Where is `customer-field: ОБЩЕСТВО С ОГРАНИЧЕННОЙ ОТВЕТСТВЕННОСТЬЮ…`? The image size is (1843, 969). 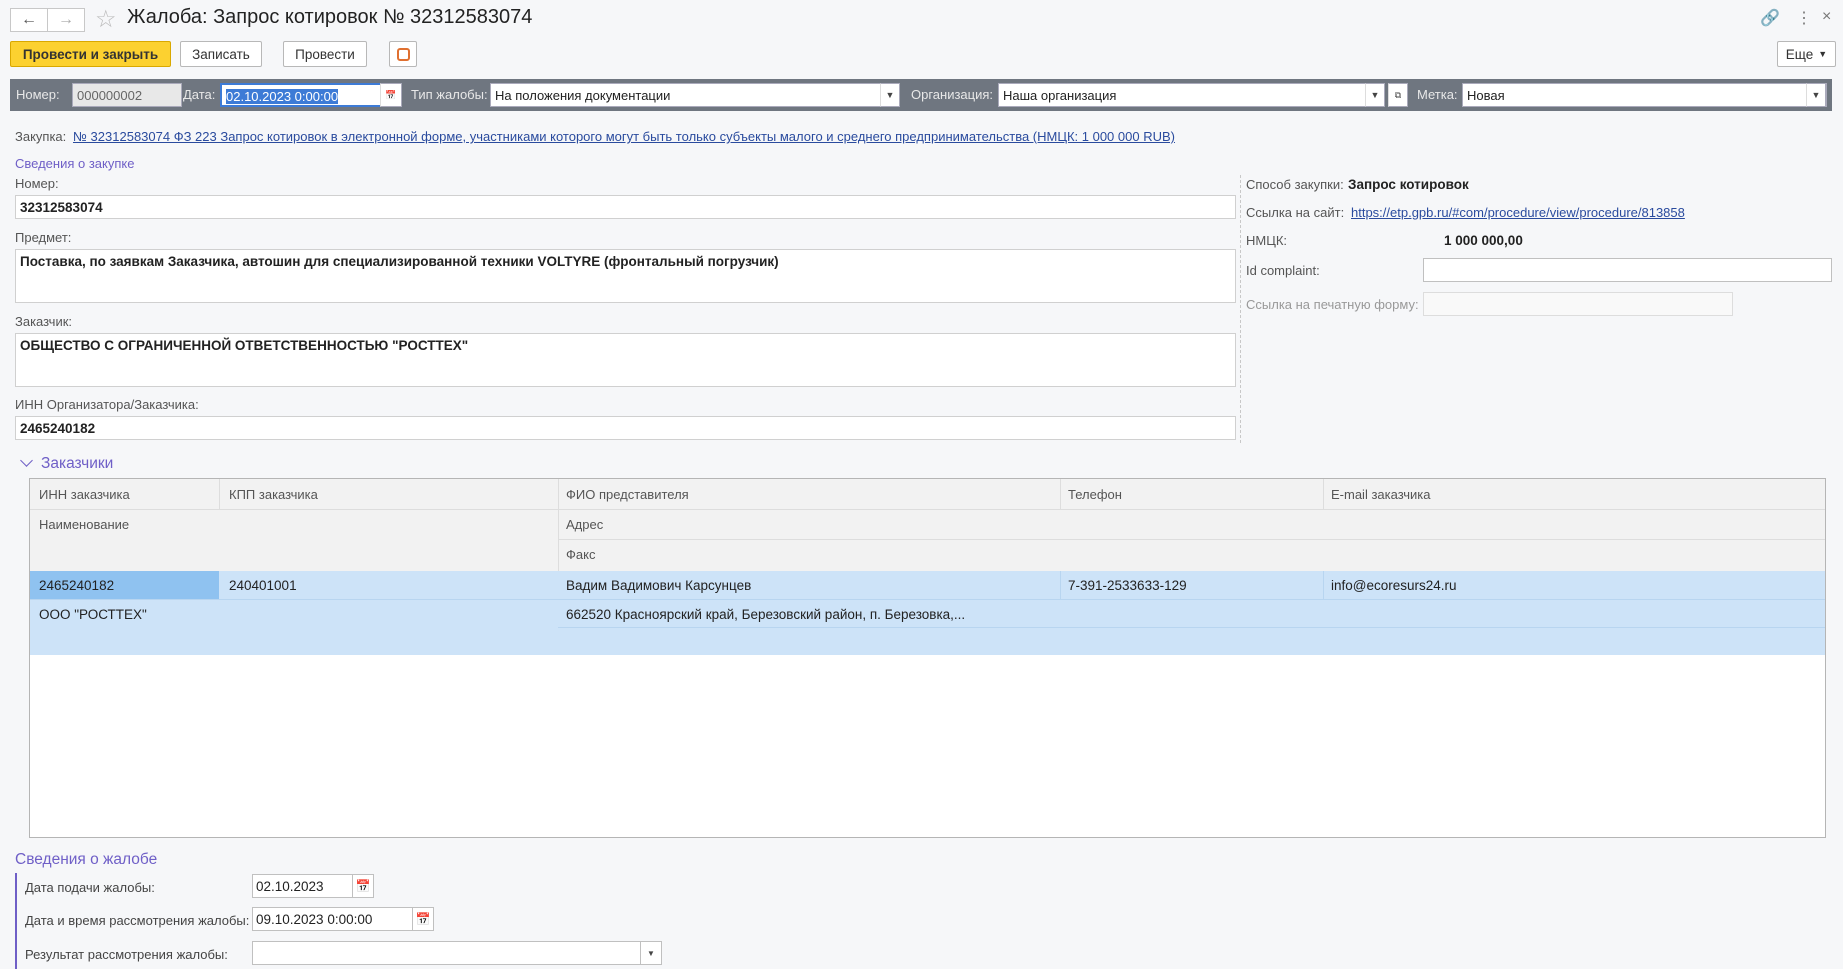 customer-field: ОБЩЕСТВО С ОГРАНИЧЕННОЙ ОТВЕТСТВЕННОСТЬЮ… is located at coordinates (625, 360).